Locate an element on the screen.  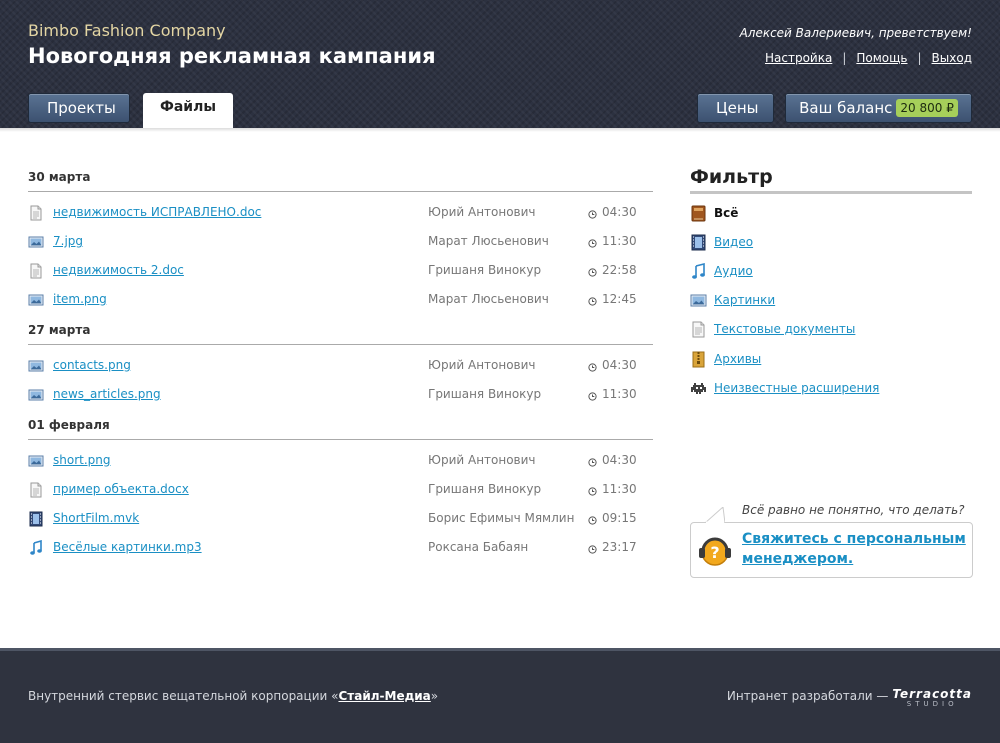
file-link: short.png is located at coordinates (82, 460).